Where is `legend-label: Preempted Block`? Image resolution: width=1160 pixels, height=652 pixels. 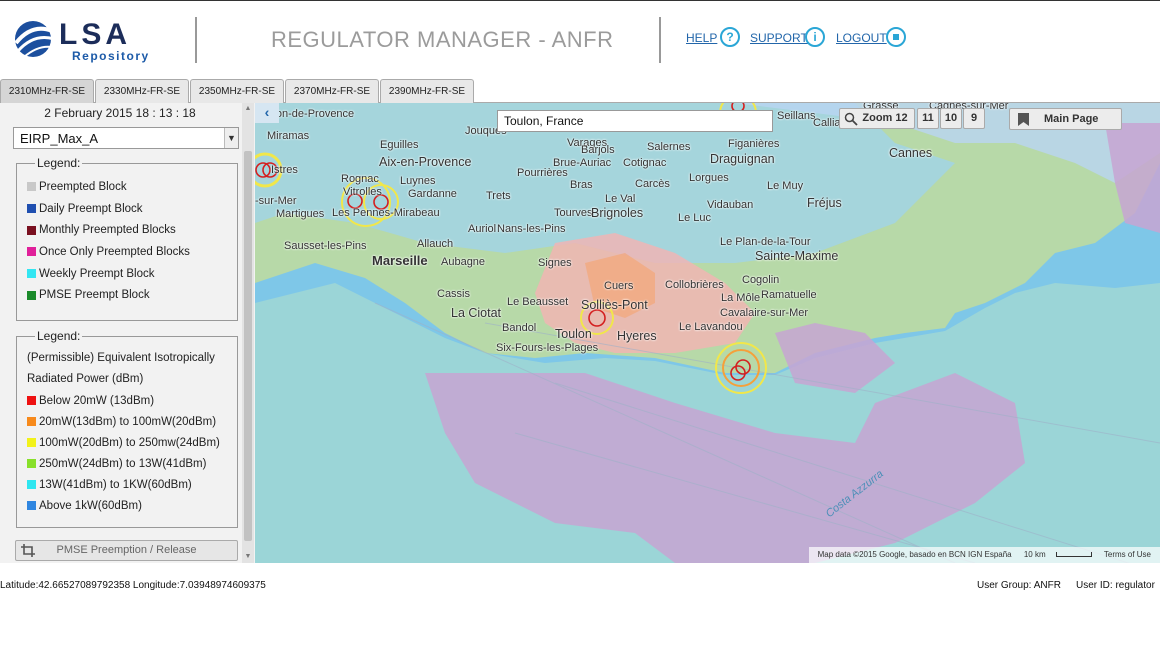
legend-label: Preempted Block is located at coordinates (83, 186).